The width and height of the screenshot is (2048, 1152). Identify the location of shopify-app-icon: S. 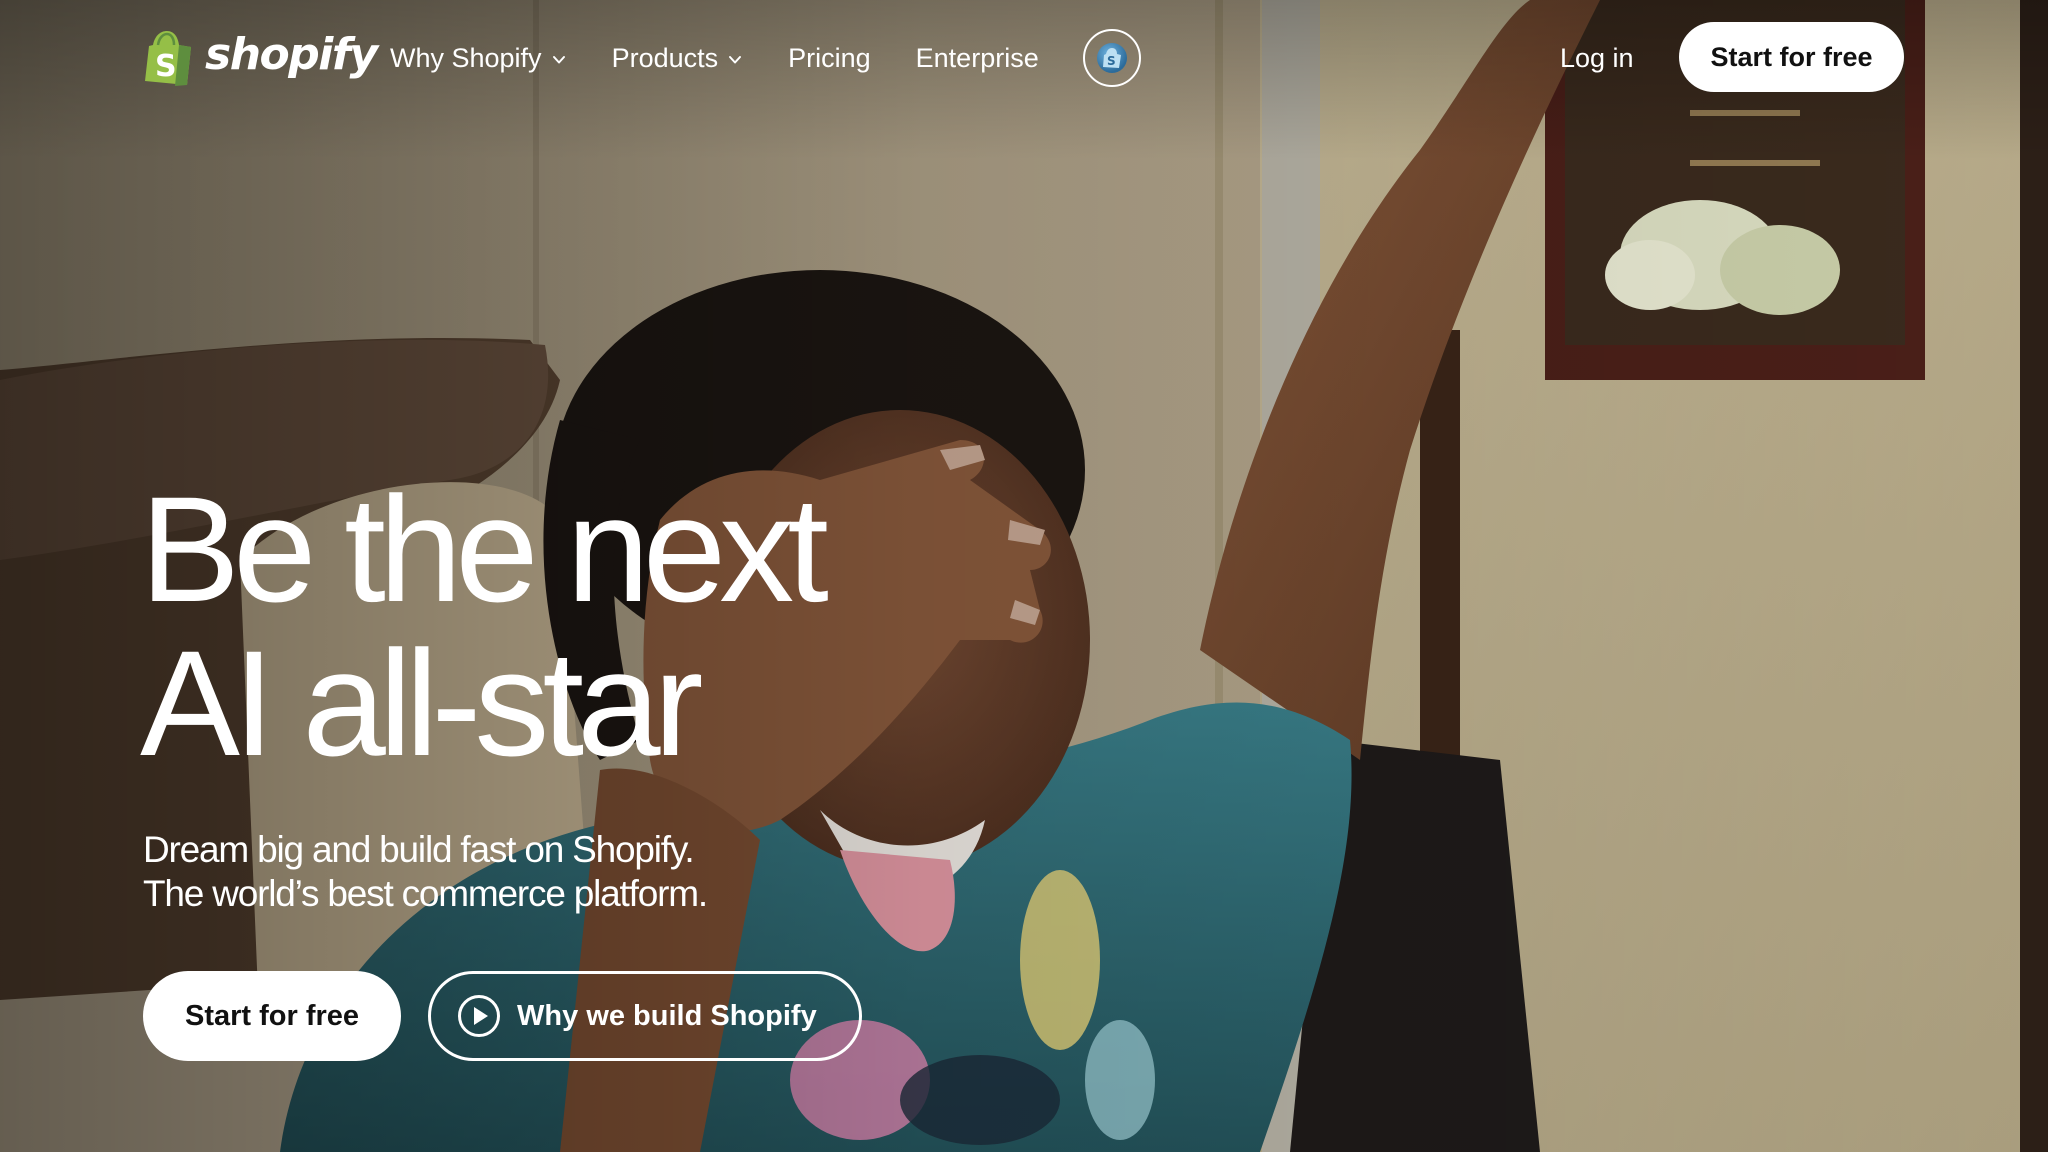
(1111, 58).